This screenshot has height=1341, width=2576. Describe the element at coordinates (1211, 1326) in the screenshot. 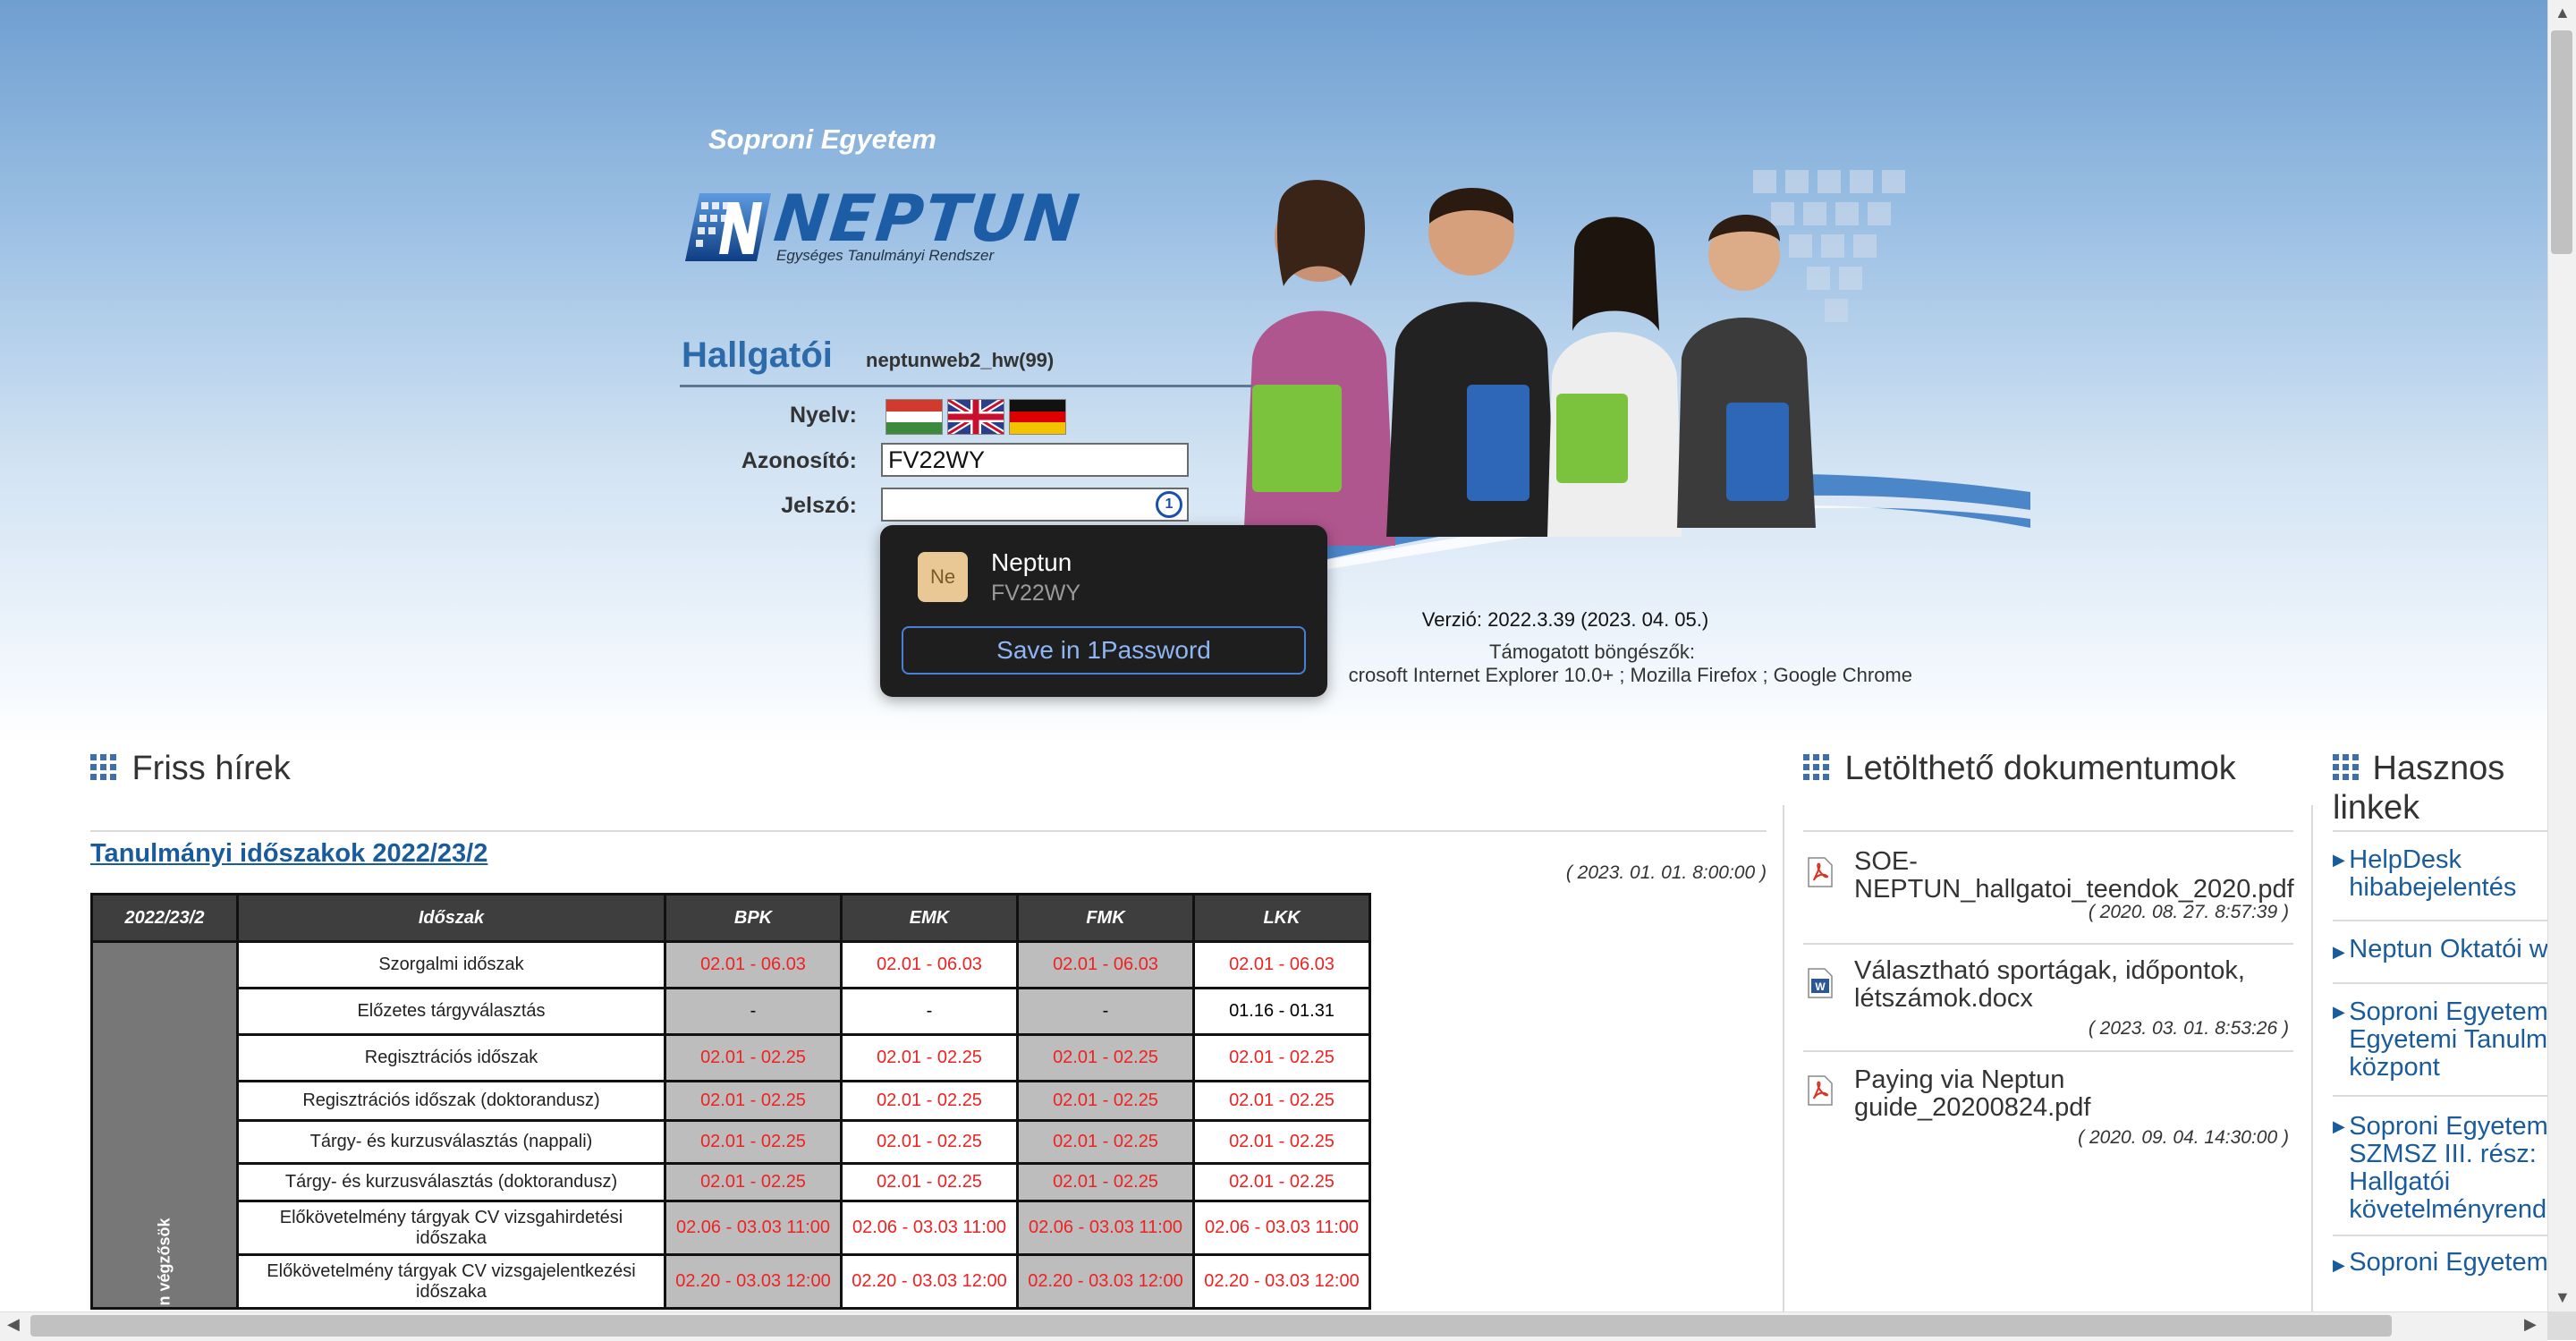

I see `horizontal-scrollbar-thumb` at that location.